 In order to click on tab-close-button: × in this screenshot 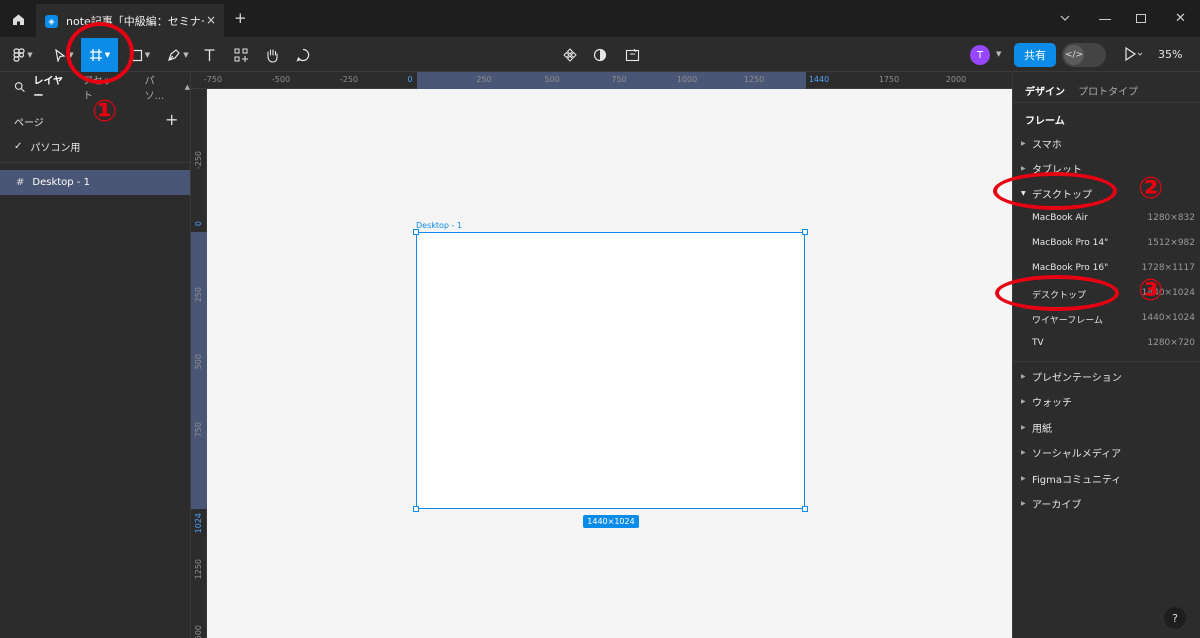, I will do `click(211, 20)`.